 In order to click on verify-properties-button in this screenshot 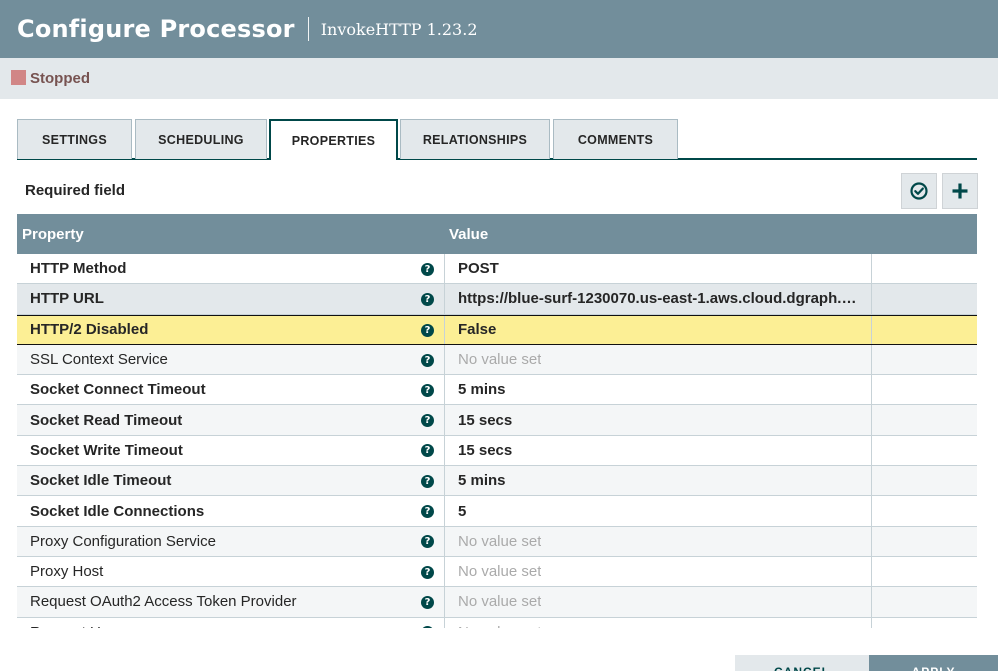, I will do `click(919, 191)`.